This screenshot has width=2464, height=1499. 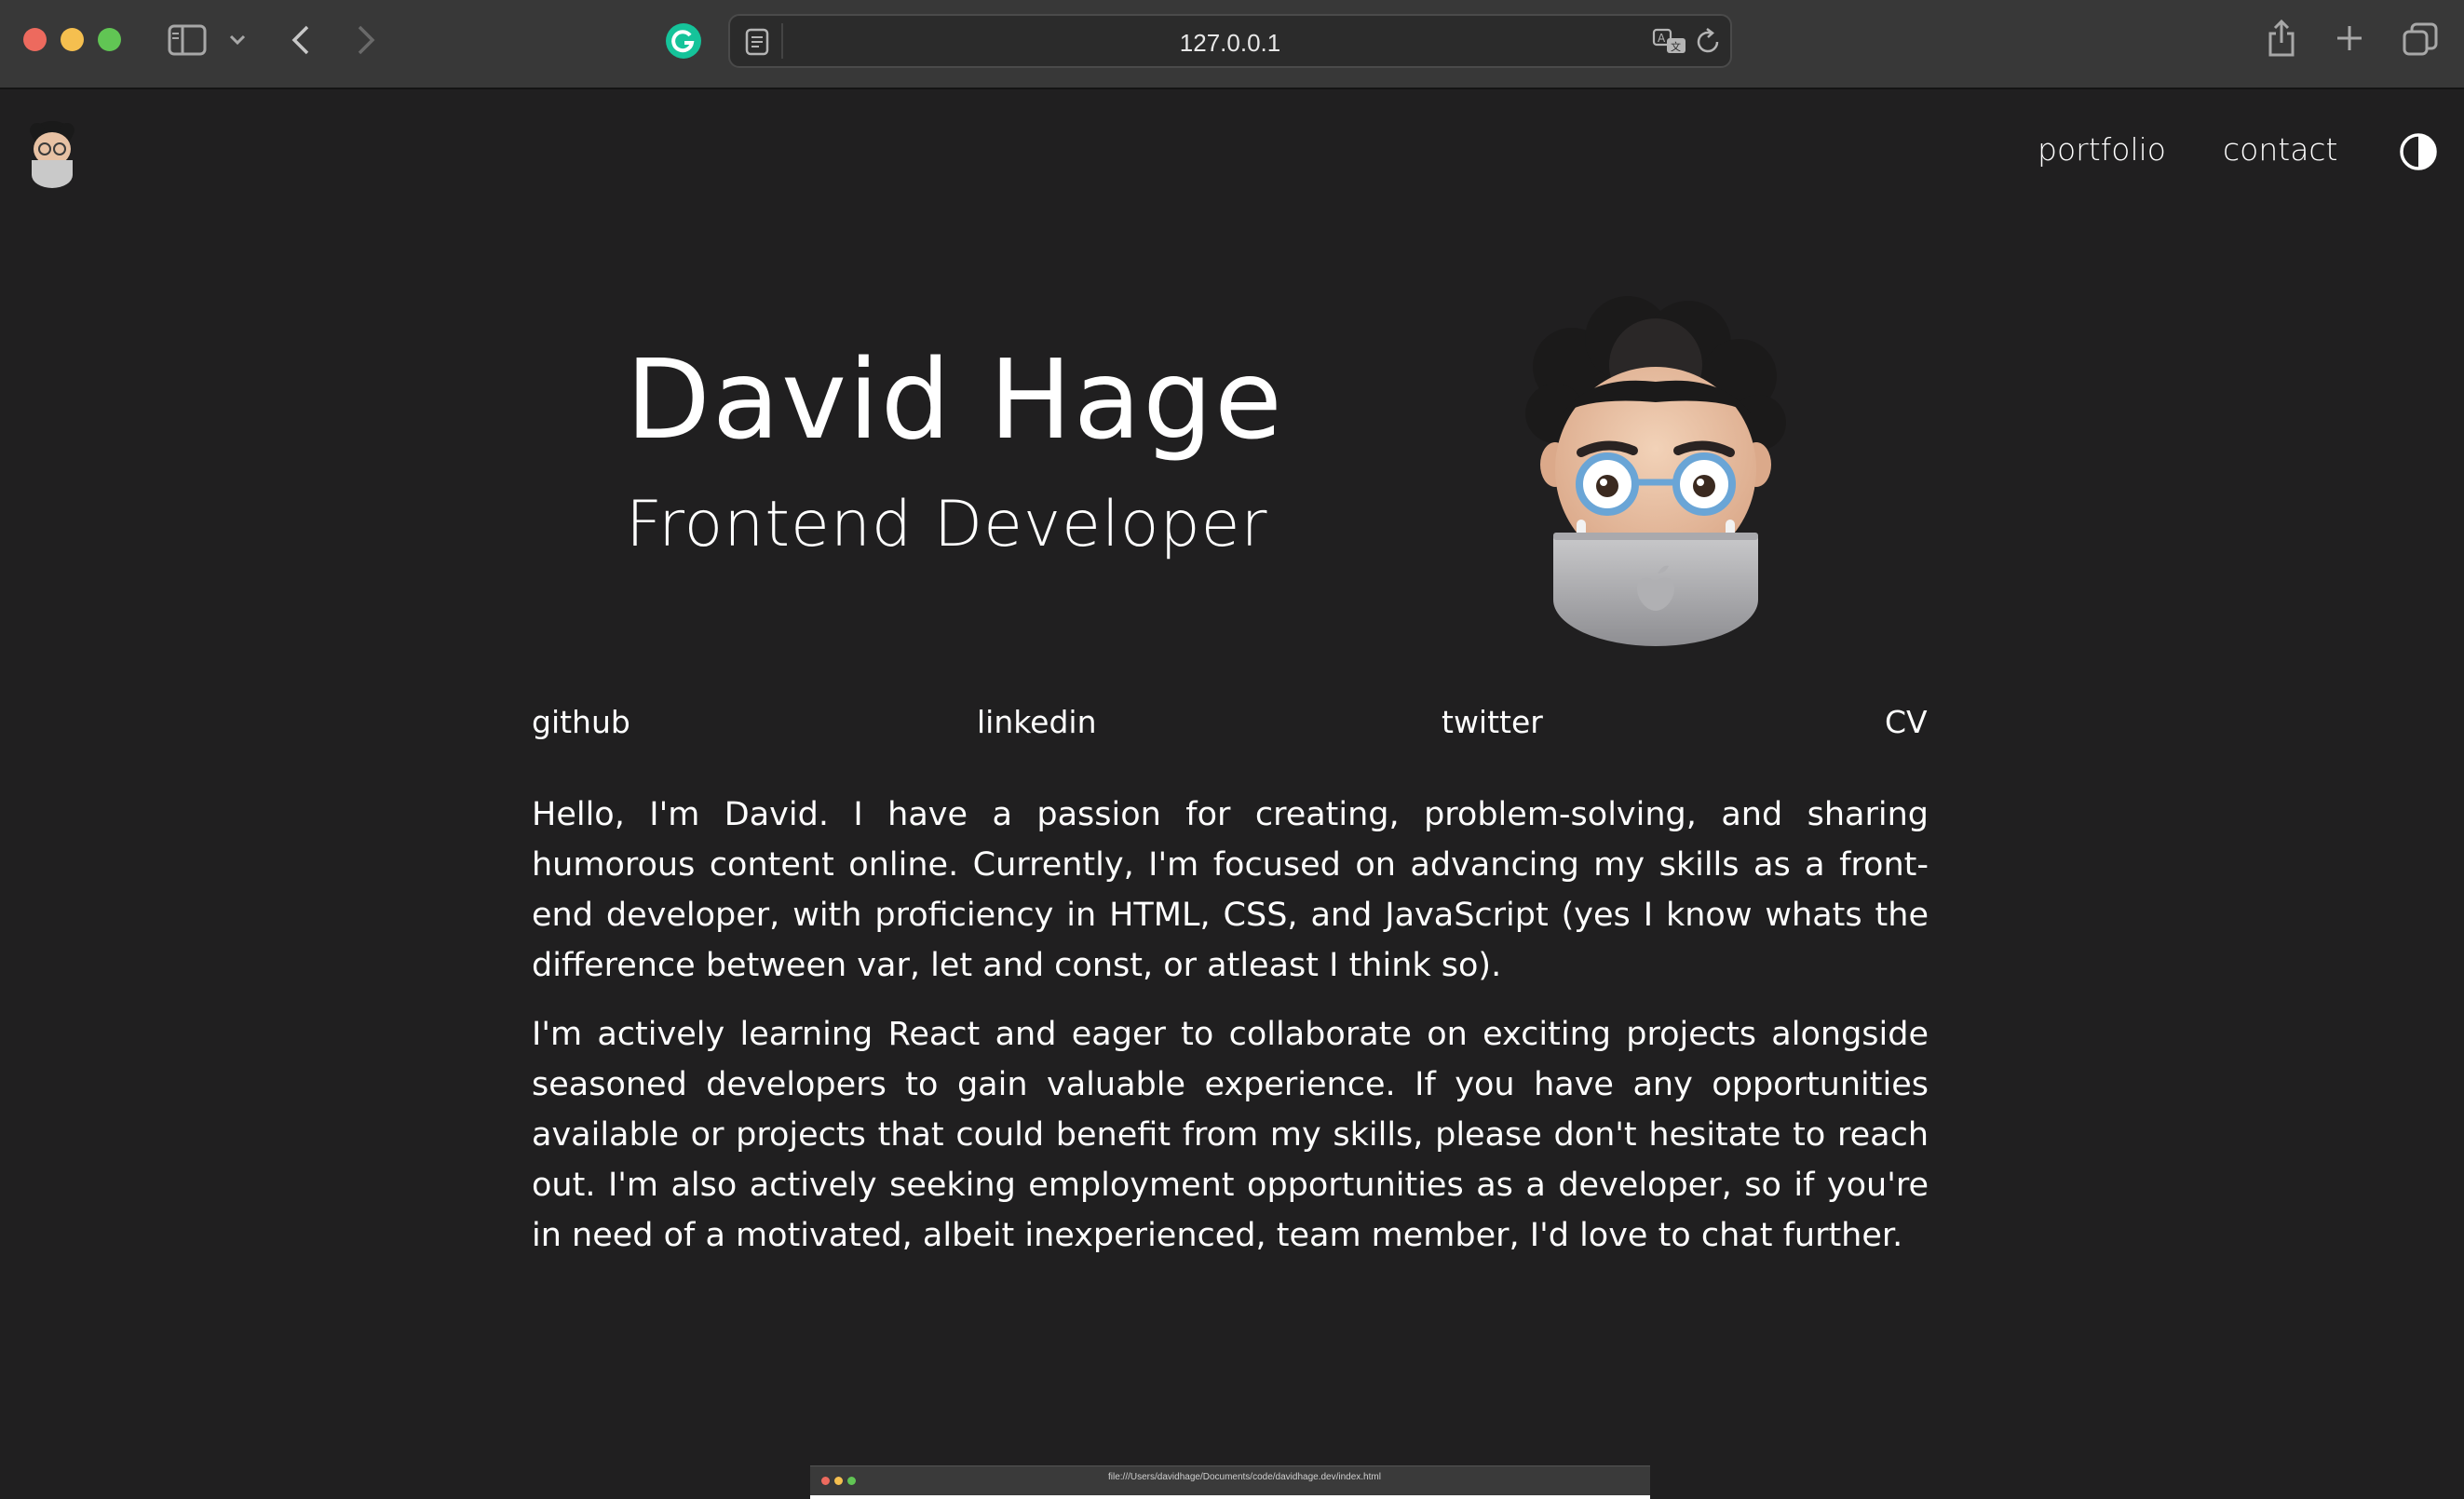 I want to click on address-bar: 127.0.0.1 A 文, so click(x=1230, y=41).